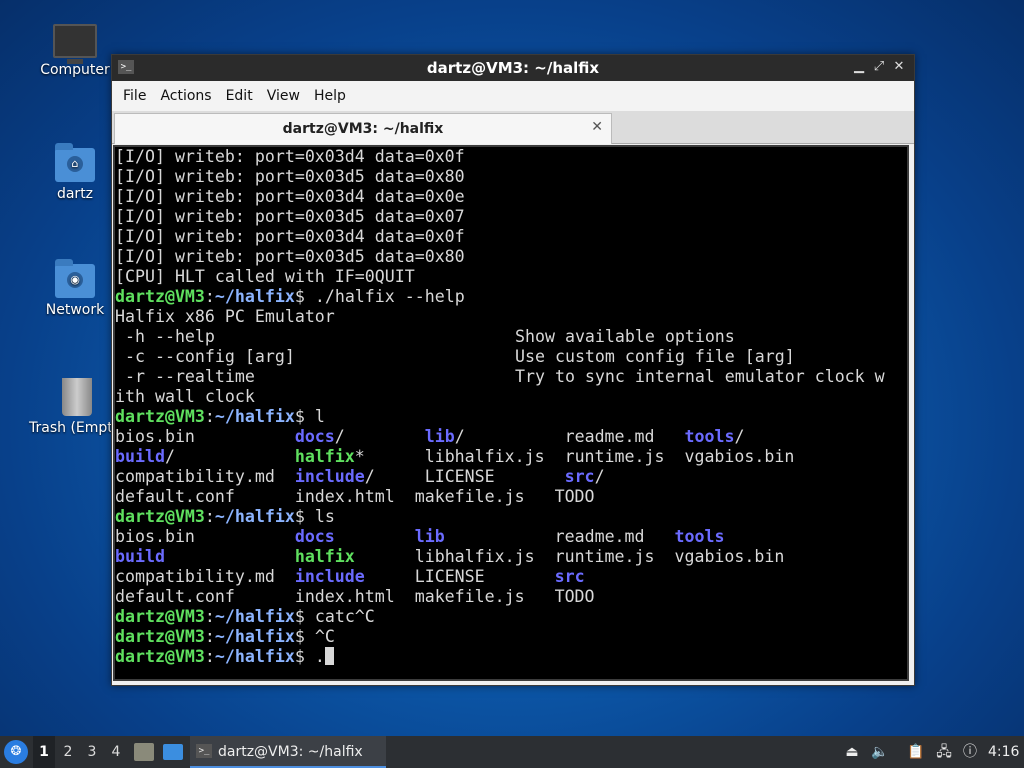  Describe the element at coordinates (350, 576) in the screenshot. I see `ls-row: compatibility.md include LICENSE src` at that location.